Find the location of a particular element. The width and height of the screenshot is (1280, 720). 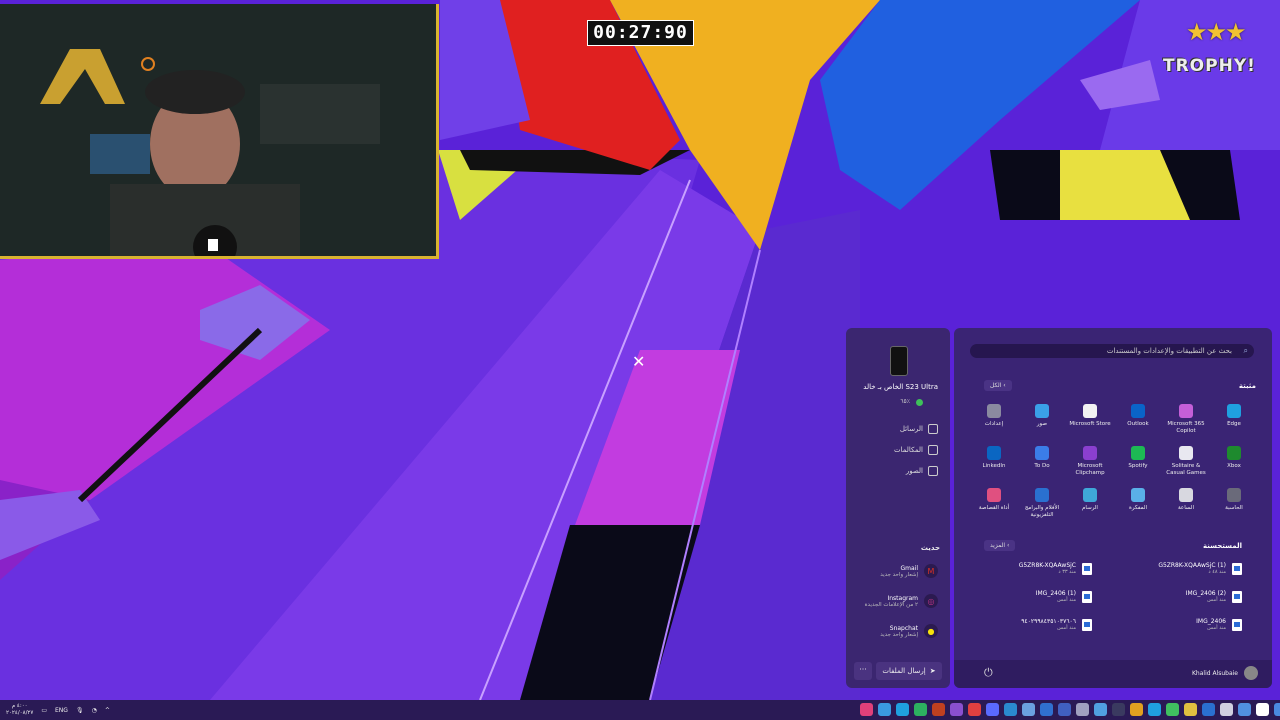

clock: ٤:٠٠ م ٢٠٢٤/٠٨/٢٧ is located at coordinates (19, 710).